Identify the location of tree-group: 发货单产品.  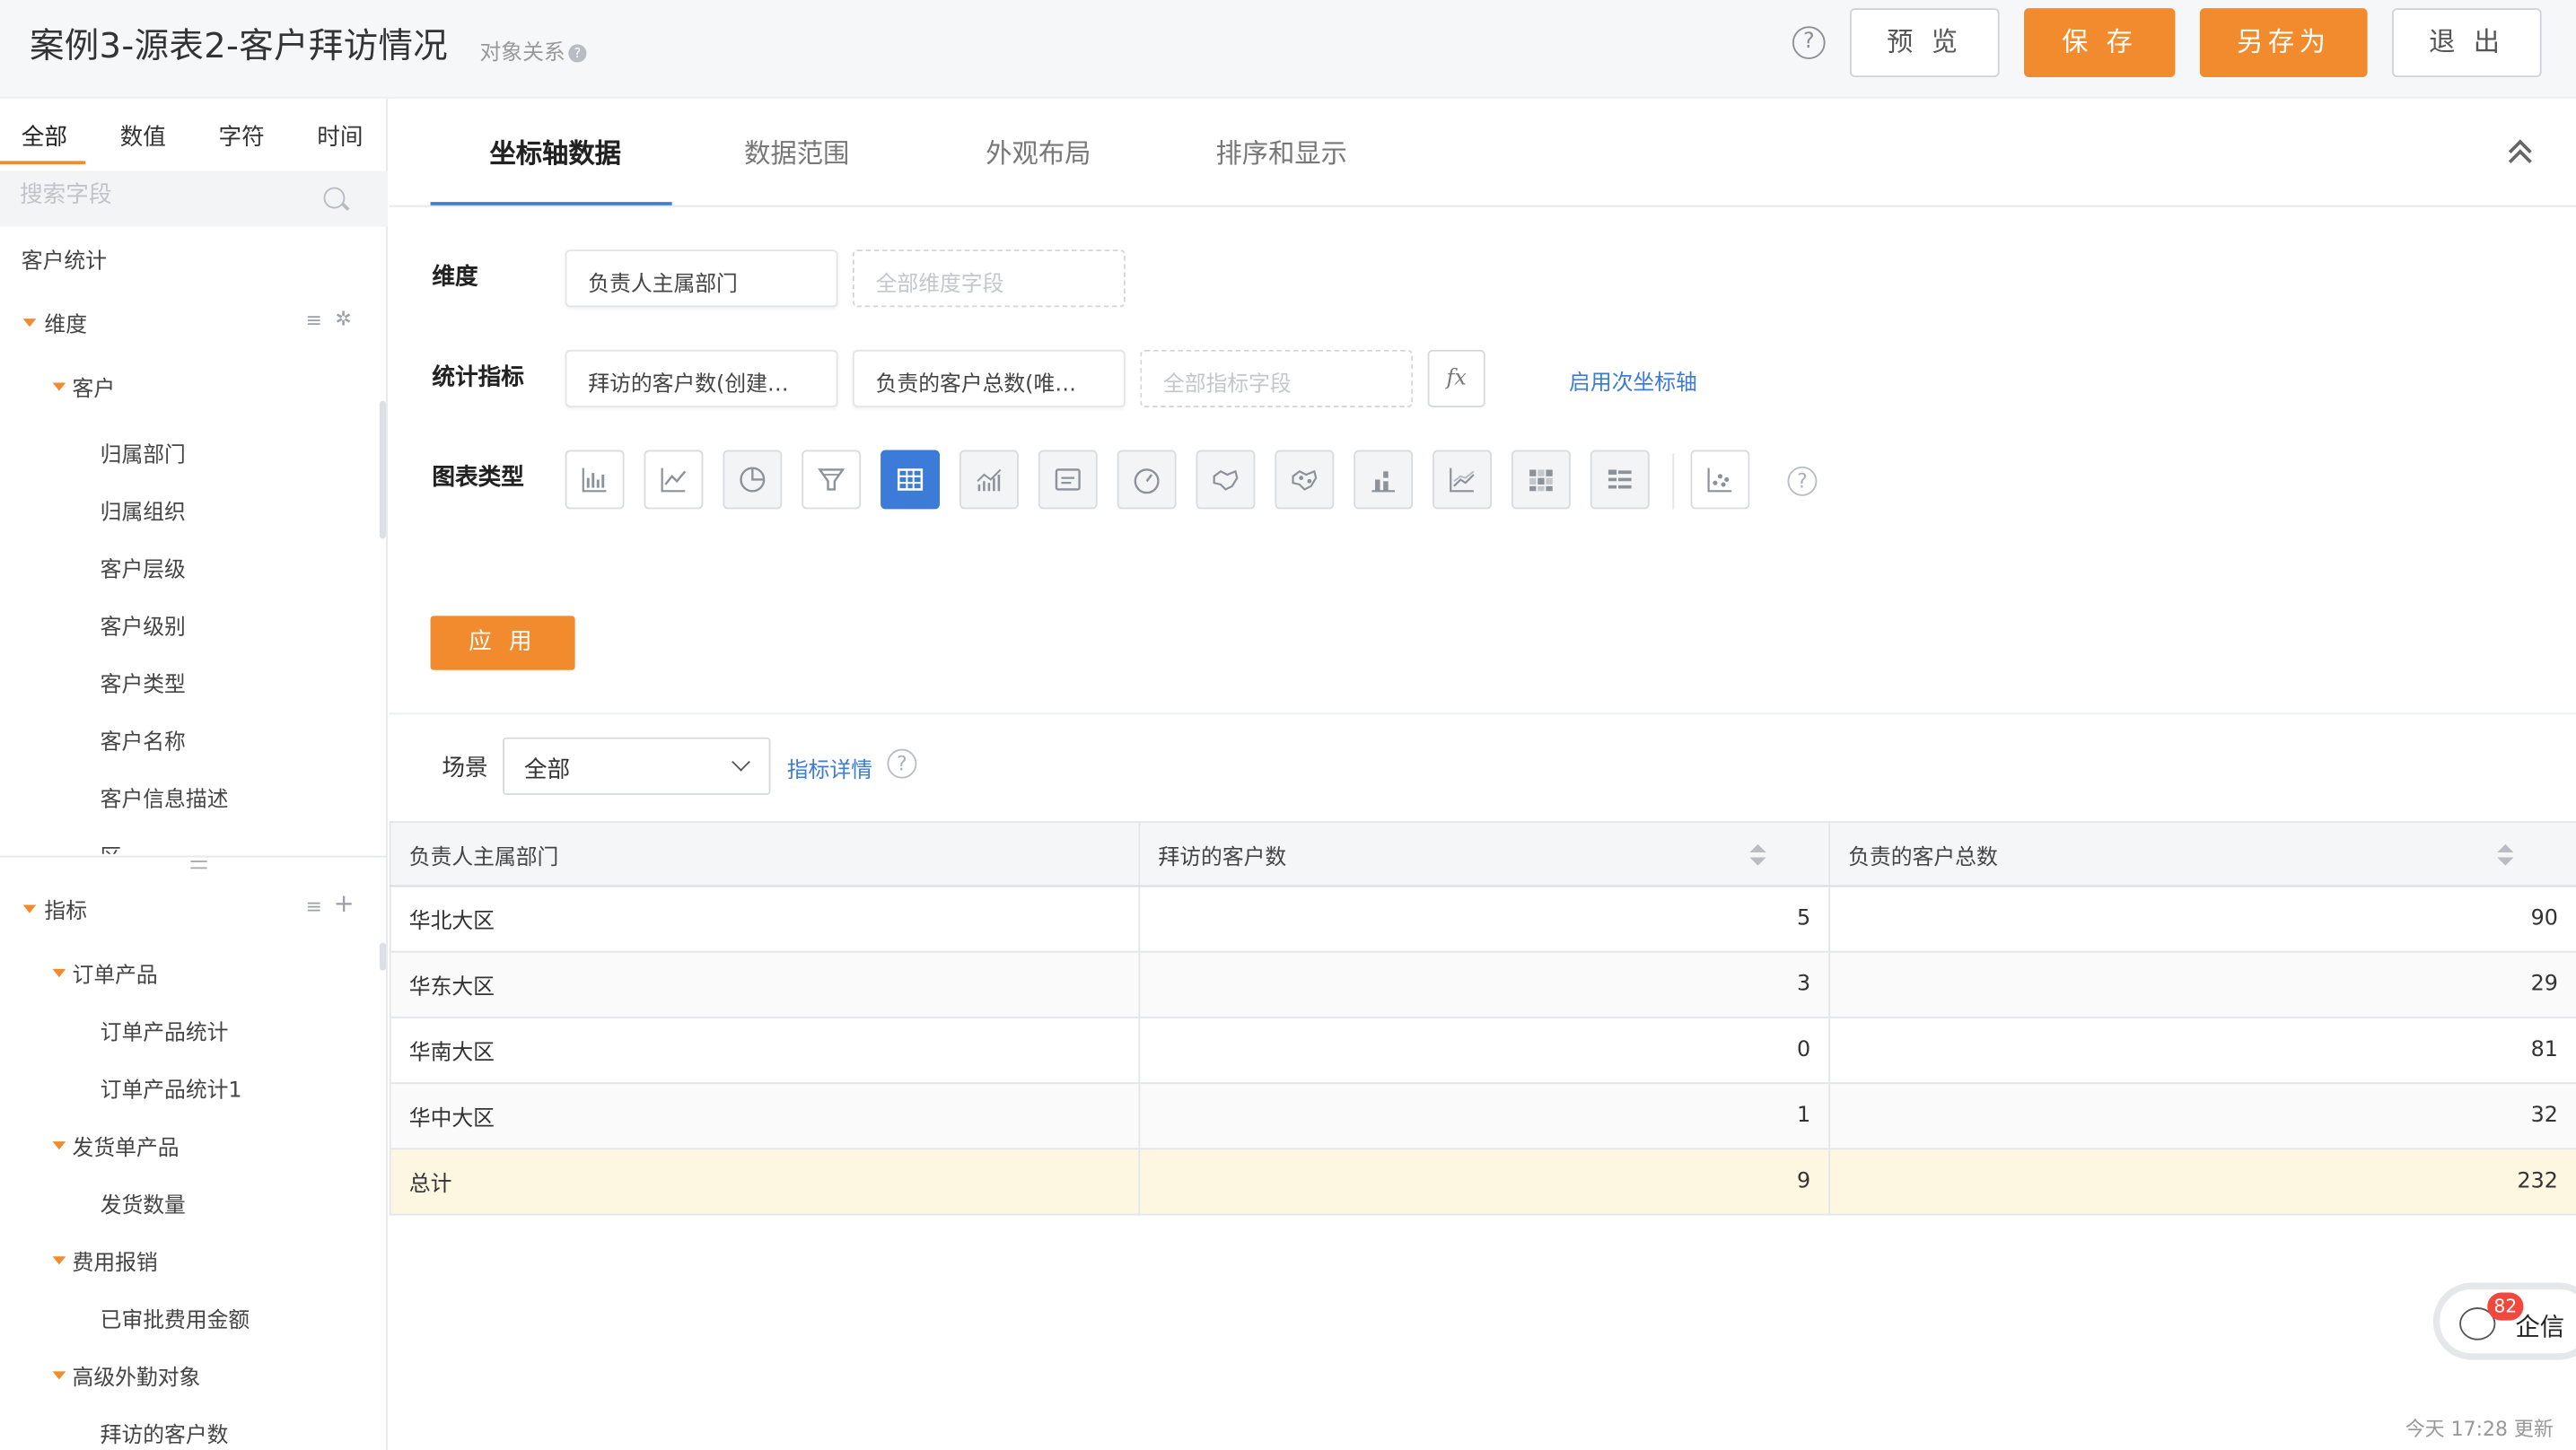
(126, 1145).